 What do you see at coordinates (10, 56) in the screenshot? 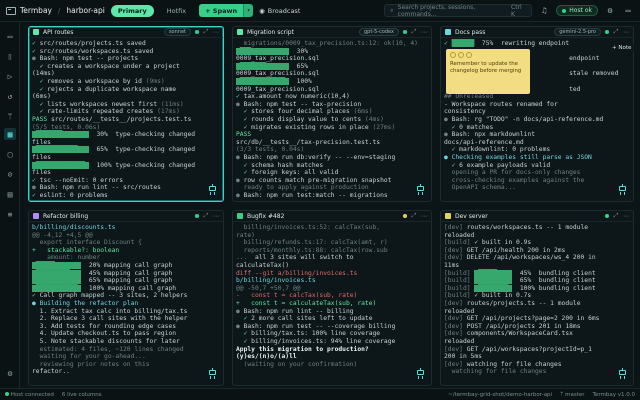
I see `file-icon: ▯` at bounding box center [10, 56].